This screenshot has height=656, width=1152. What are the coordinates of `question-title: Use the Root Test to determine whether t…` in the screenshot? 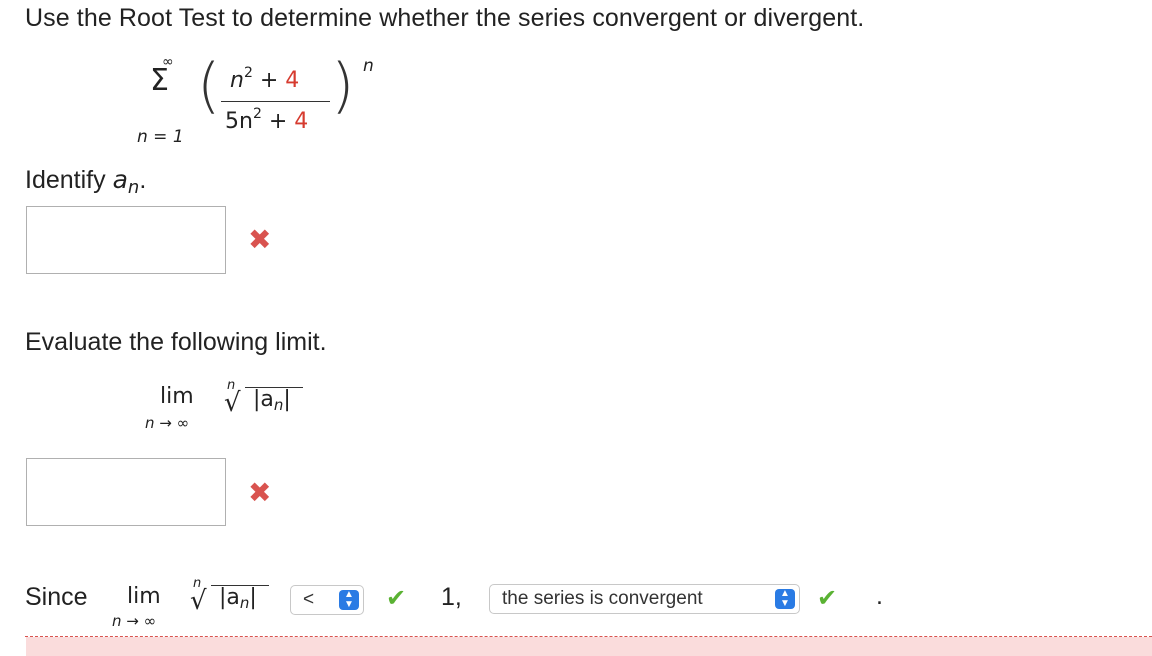 It's located at (445, 18).